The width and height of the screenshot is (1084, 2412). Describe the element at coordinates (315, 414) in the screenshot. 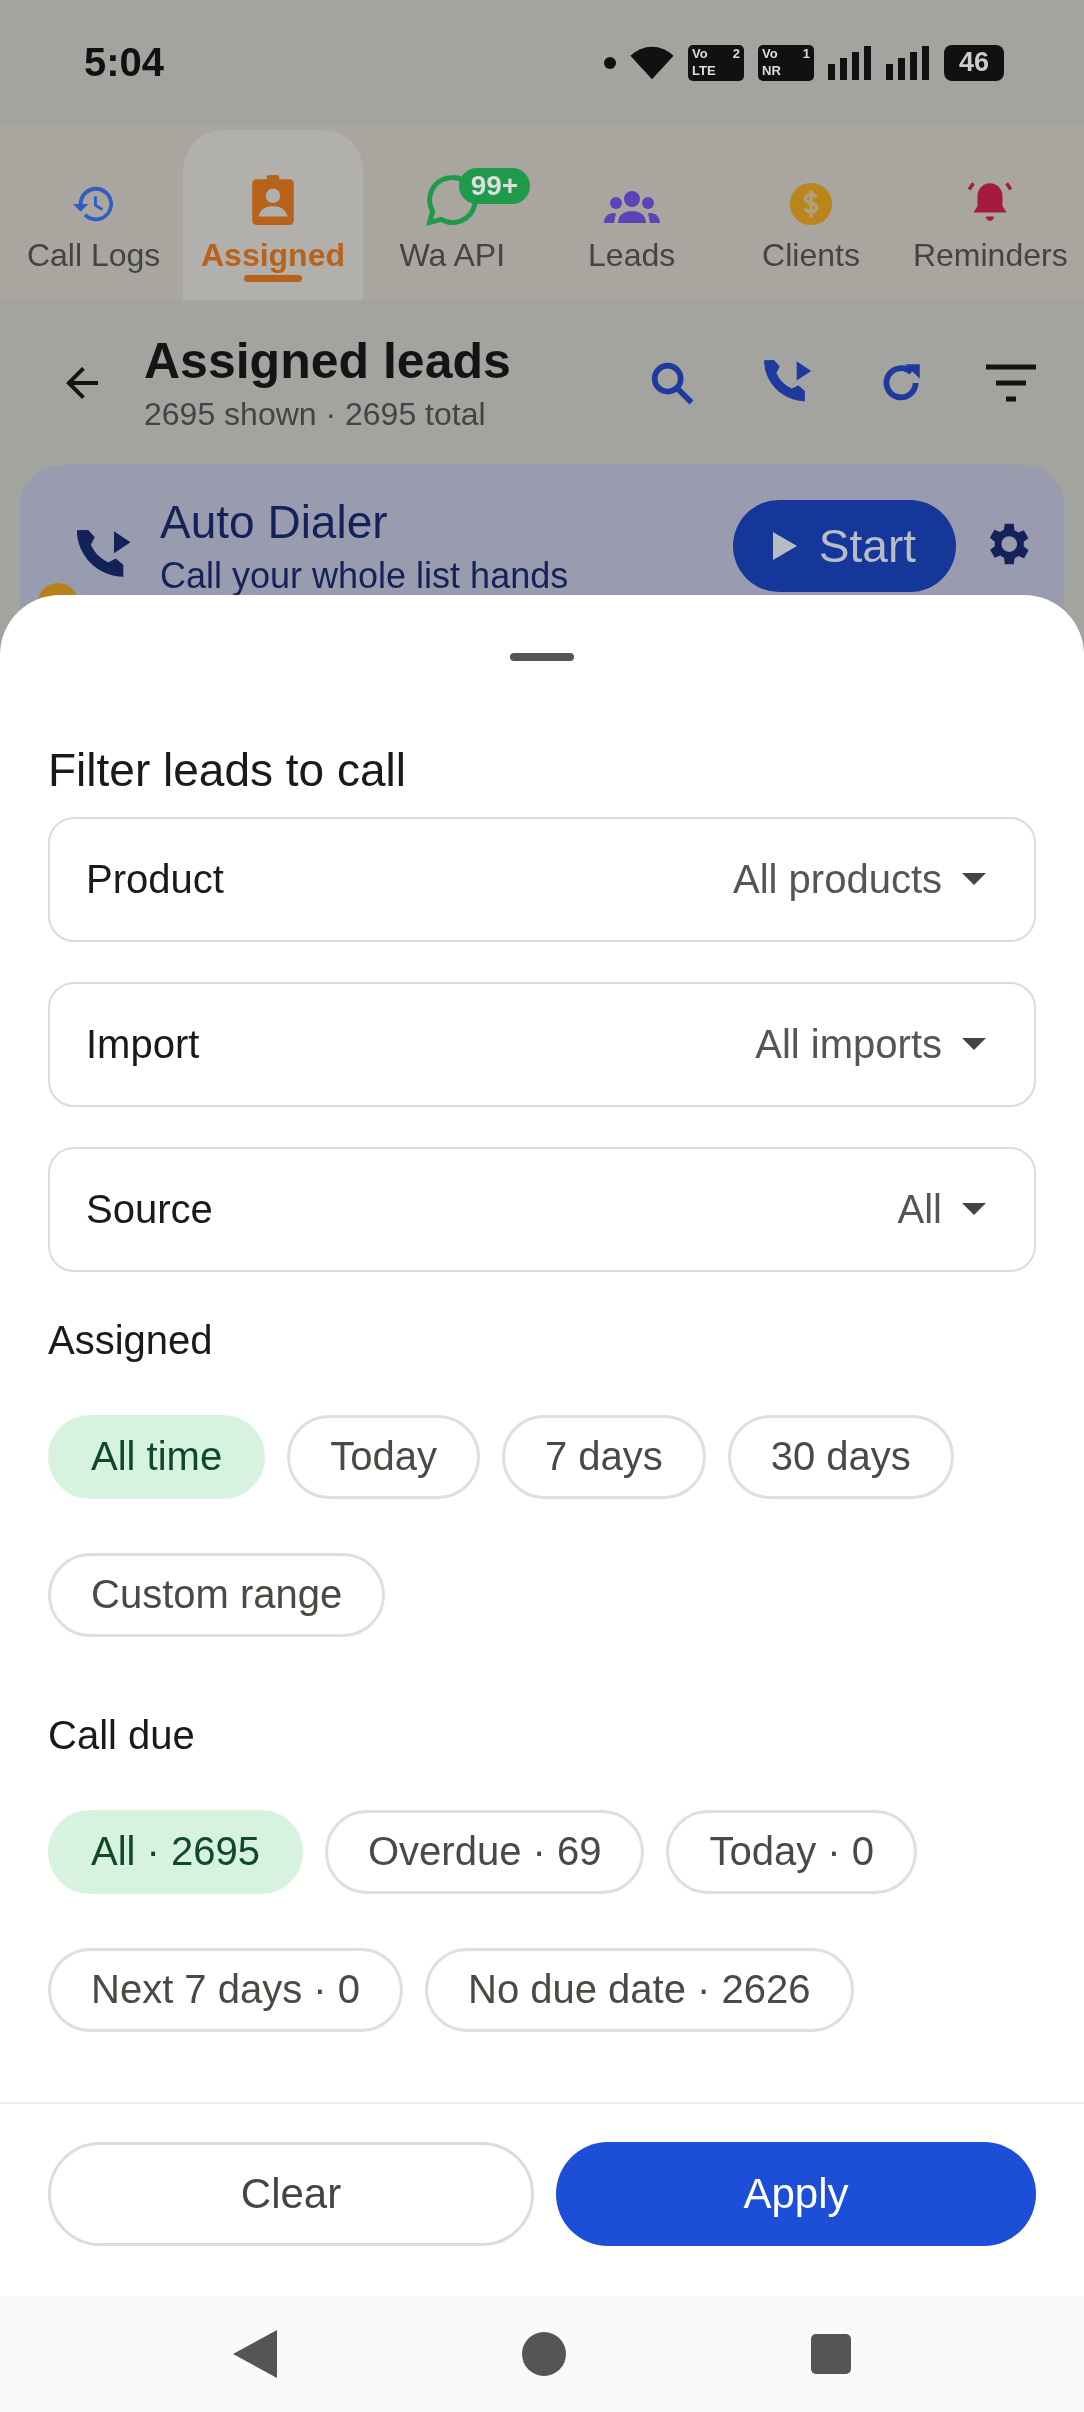

I see `lead-count: 2695 shown · 2695 total` at that location.